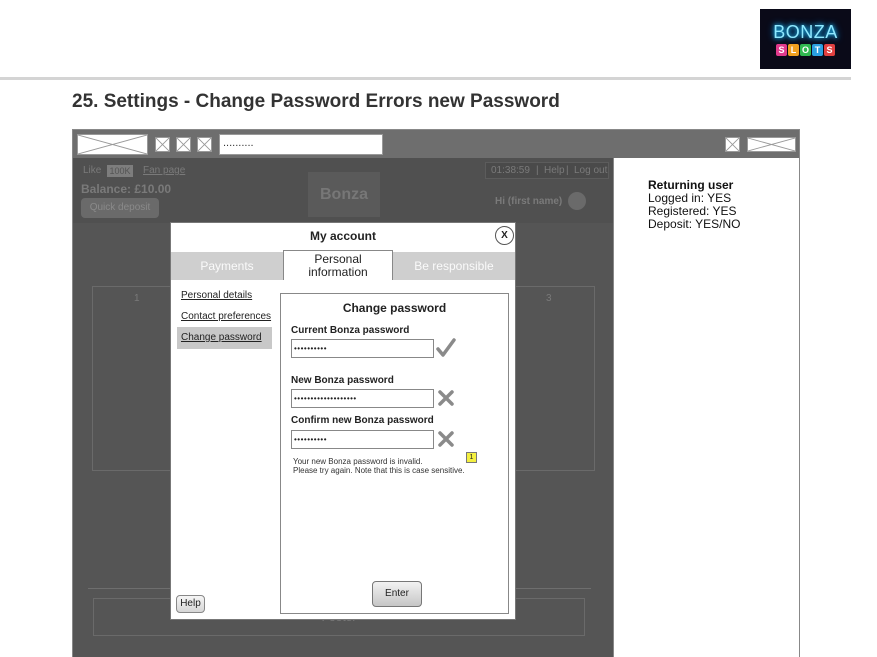 Image resolution: width=877 pixels, height=657 pixels. What do you see at coordinates (342, 236) in the screenshot?
I see `modal-title: My account` at bounding box center [342, 236].